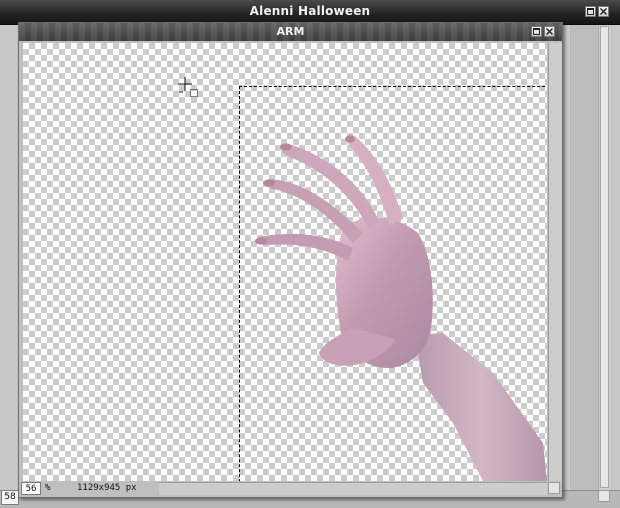 The height and width of the screenshot is (508, 620). What do you see at coordinates (48, 488) in the screenshot?
I see `zoom-unit-label: %` at bounding box center [48, 488].